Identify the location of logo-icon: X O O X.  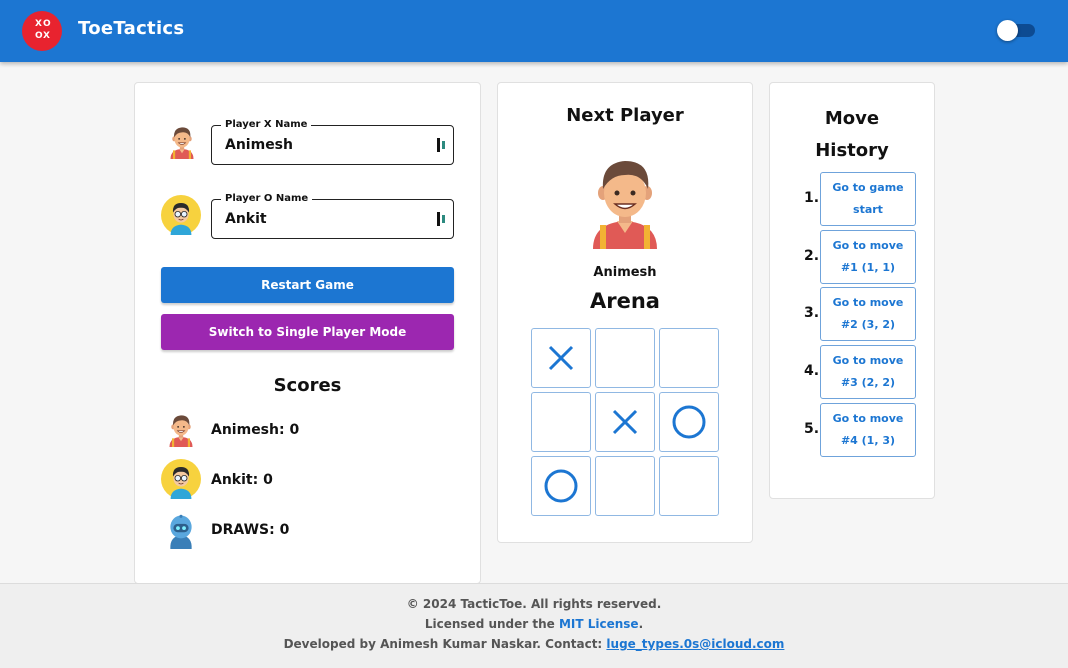
(42, 31).